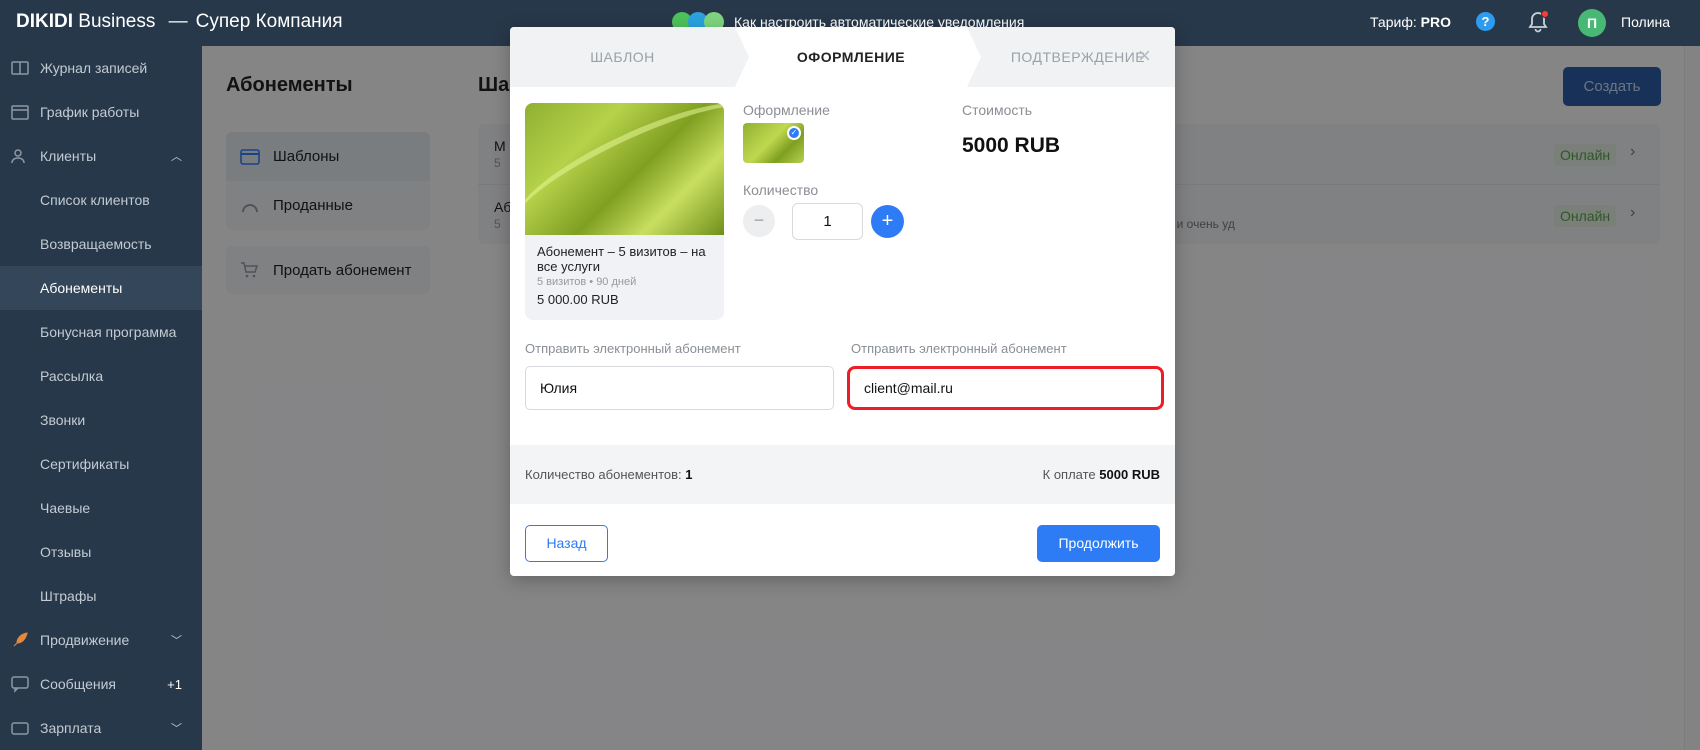 The image size is (1700, 750). I want to click on step-label: ПОДТВЕРЖДЕНИЕ, so click(1078, 57).